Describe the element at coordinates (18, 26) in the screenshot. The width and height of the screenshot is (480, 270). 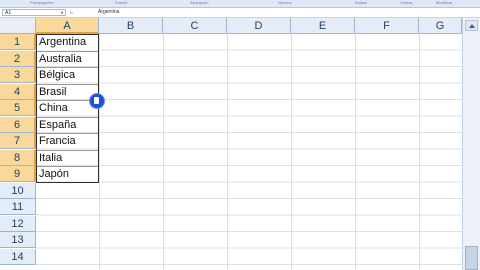
I see `select-all-corner` at that location.